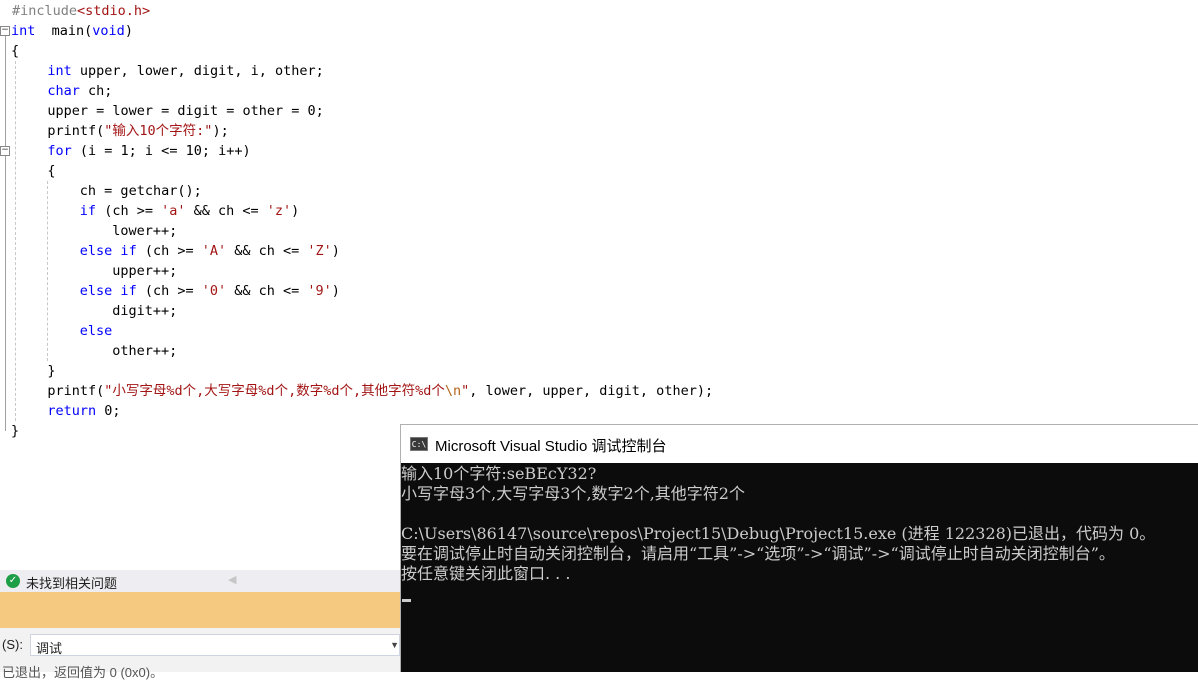 Image resolution: width=1198 pixels, height=681 pixels. I want to click on code-token: 'Z', so click(319, 251).